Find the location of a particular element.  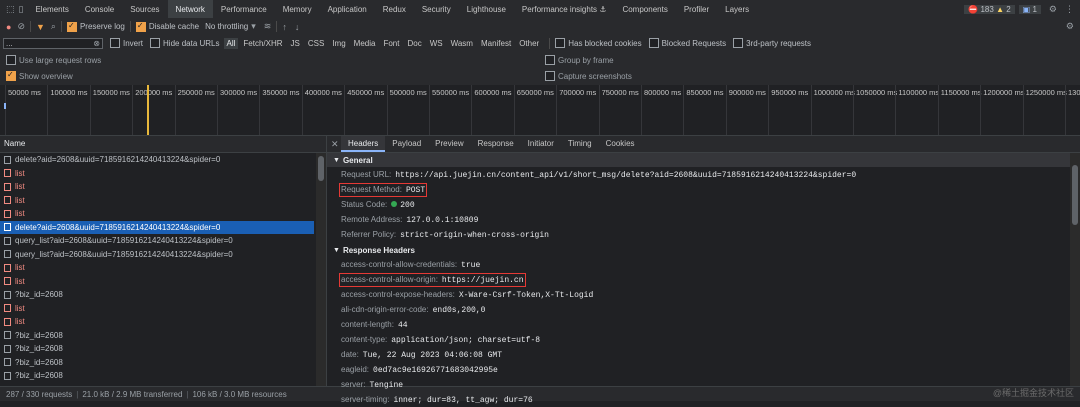

detail-tab-timing: Timing is located at coordinates (580, 144).